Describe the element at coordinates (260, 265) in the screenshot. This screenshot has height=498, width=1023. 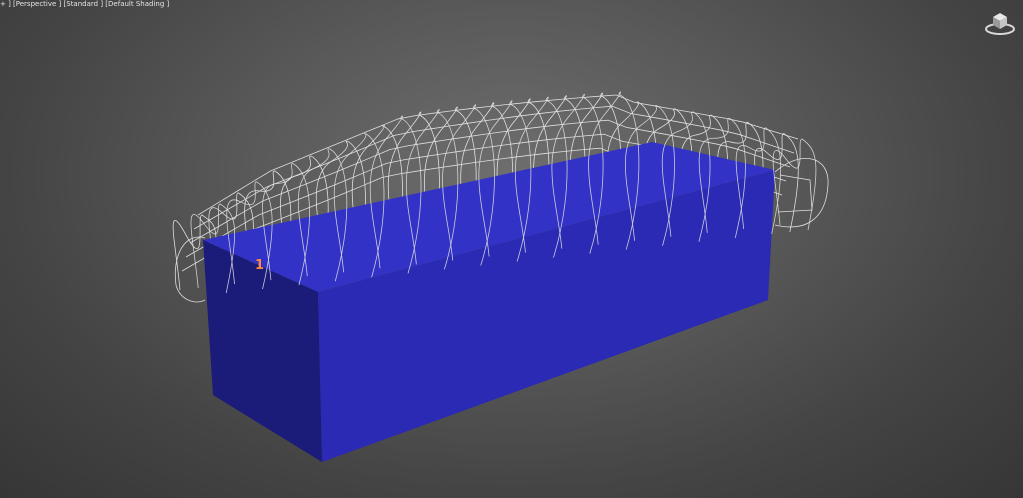
I see `box-number-label: 1` at that location.